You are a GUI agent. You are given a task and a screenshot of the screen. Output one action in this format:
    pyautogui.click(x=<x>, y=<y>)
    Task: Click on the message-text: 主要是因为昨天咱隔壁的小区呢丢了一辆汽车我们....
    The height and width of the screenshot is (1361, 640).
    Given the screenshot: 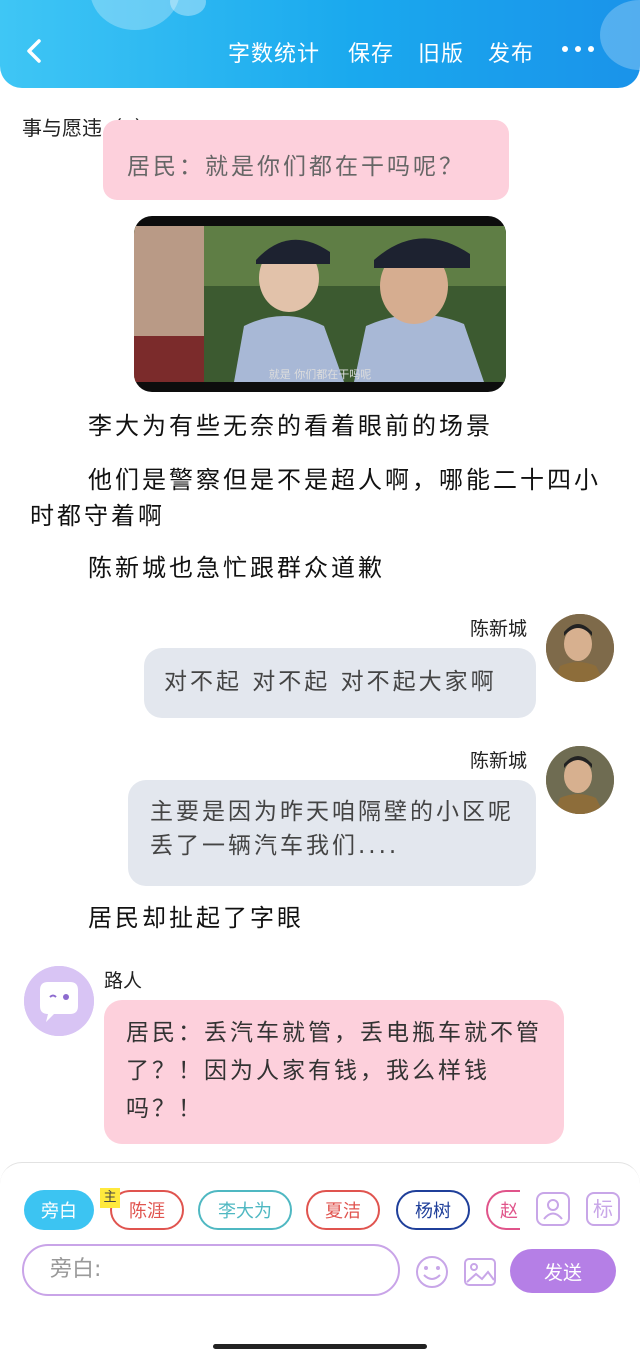 What is the action you would take?
    pyautogui.click(x=332, y=829)
    